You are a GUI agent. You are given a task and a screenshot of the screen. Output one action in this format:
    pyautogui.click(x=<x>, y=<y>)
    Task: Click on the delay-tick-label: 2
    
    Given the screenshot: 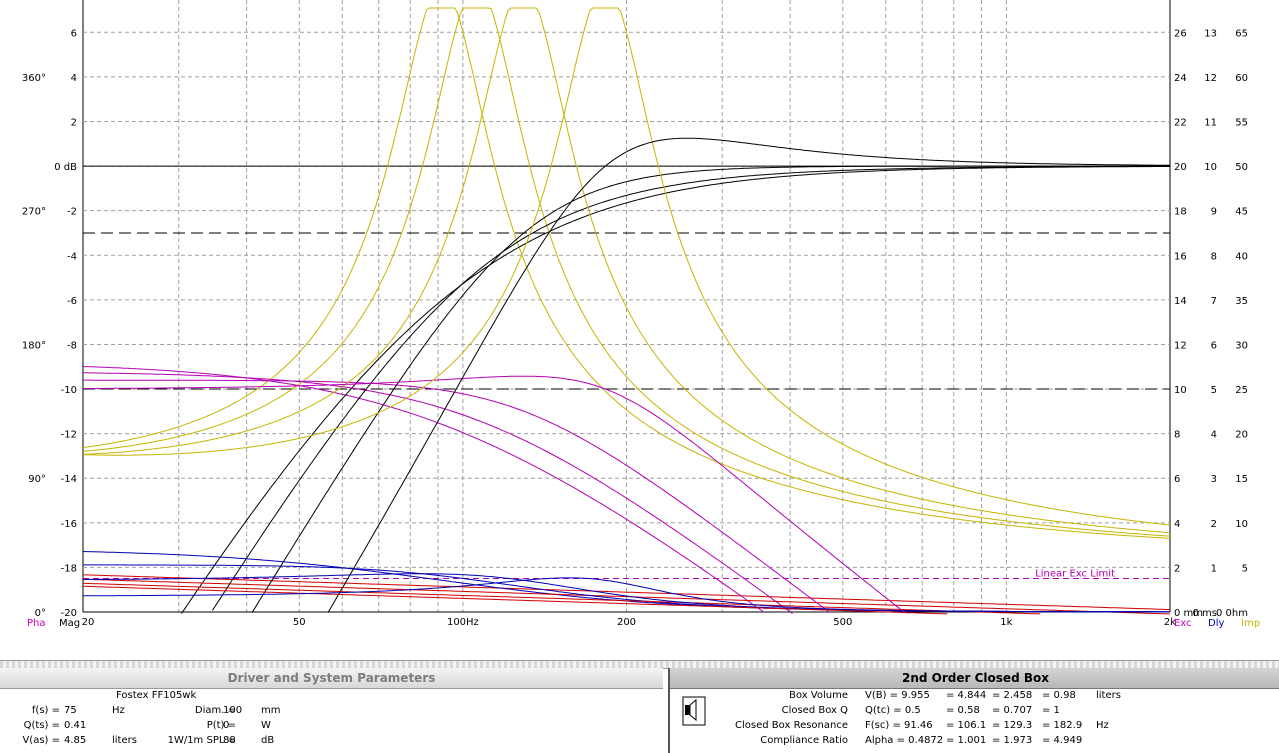 What is the action you would take?
    pyautogui.click(x=1177, y=568)
    